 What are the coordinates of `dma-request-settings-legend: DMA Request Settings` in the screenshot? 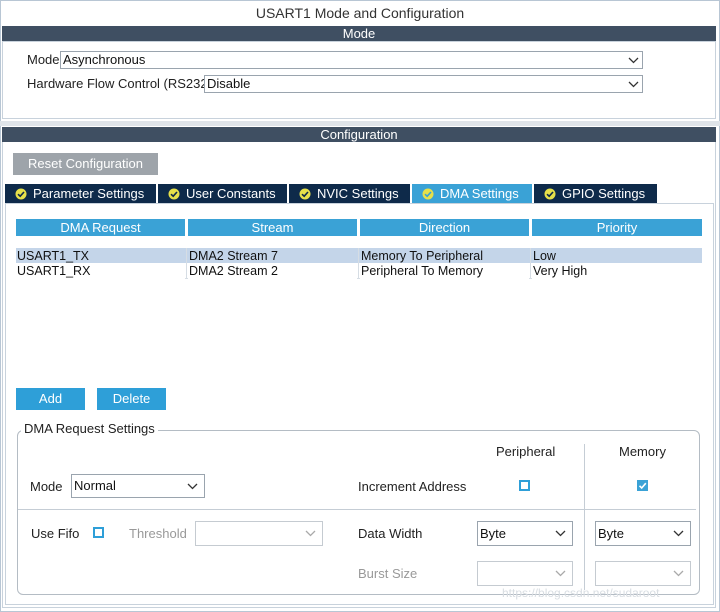 It's located at (89, 428).